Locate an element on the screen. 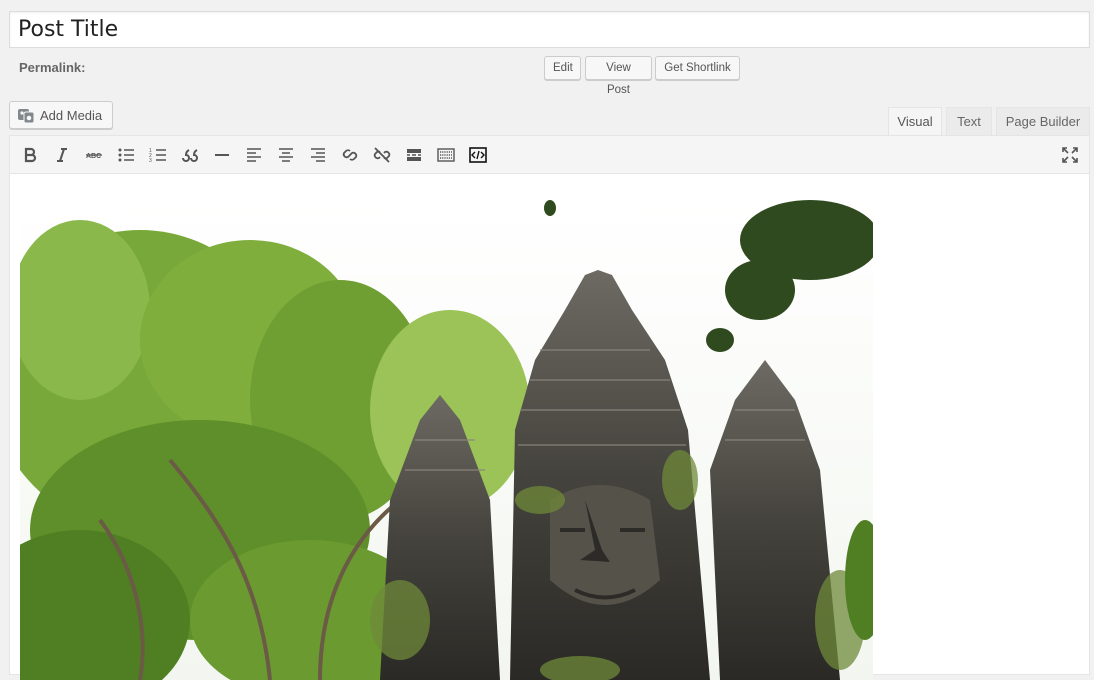  tab-visual: Visual is located at coordinates (915, 122).